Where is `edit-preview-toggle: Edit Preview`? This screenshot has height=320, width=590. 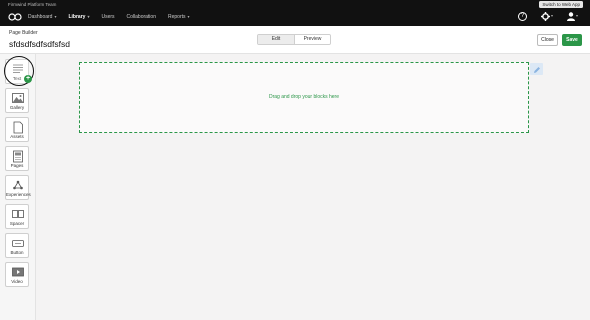 edit-preview-toggle: Edit Preview is located at coordinates (294, 39).